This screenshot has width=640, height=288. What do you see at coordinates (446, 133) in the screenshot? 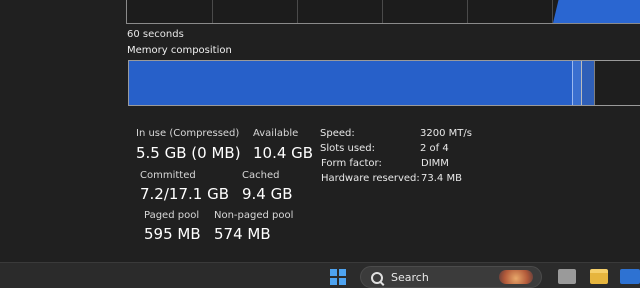
I see `speed-value: 3200 MT/s` at bounding box center [446, 133].